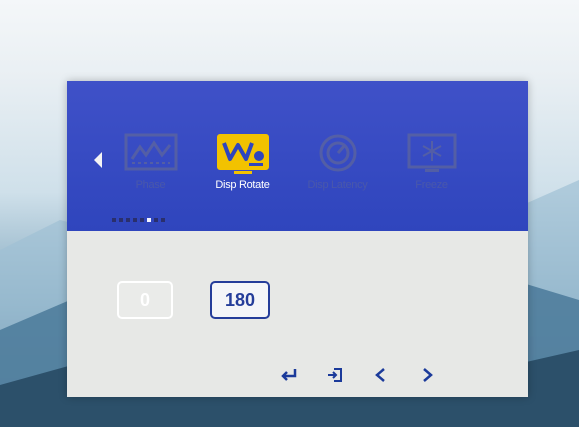 The height and width of the screenshot is (427, 579). What do you see at coordinates (242, 154) in the screenshot?
I see `rotate-monitor-icon` at bounding box center [242, 154].